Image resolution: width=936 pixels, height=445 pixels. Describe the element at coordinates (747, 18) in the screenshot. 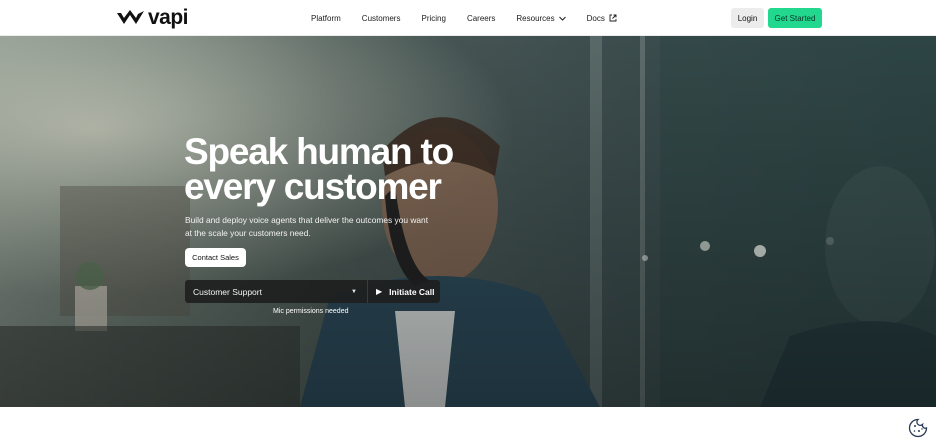

I see `login-button: Login` at that location.